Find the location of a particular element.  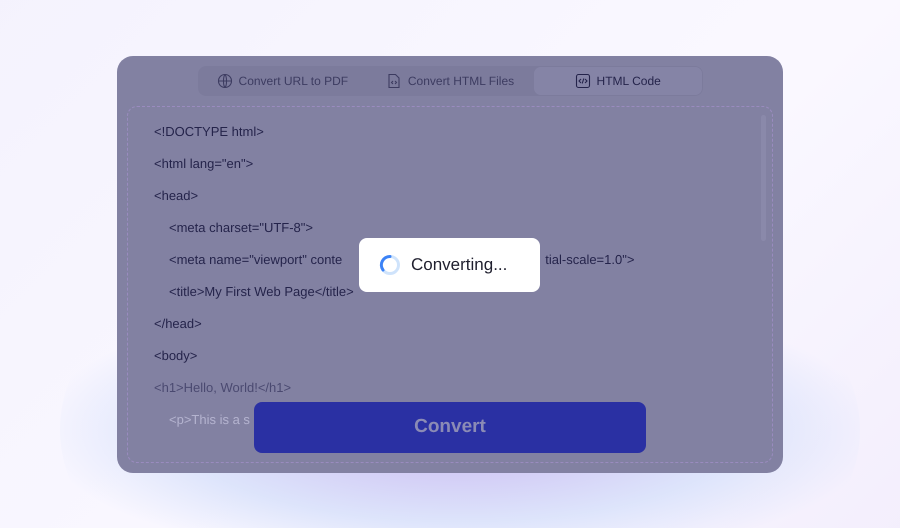

file-code-icon is located at coordinates (394, 80).